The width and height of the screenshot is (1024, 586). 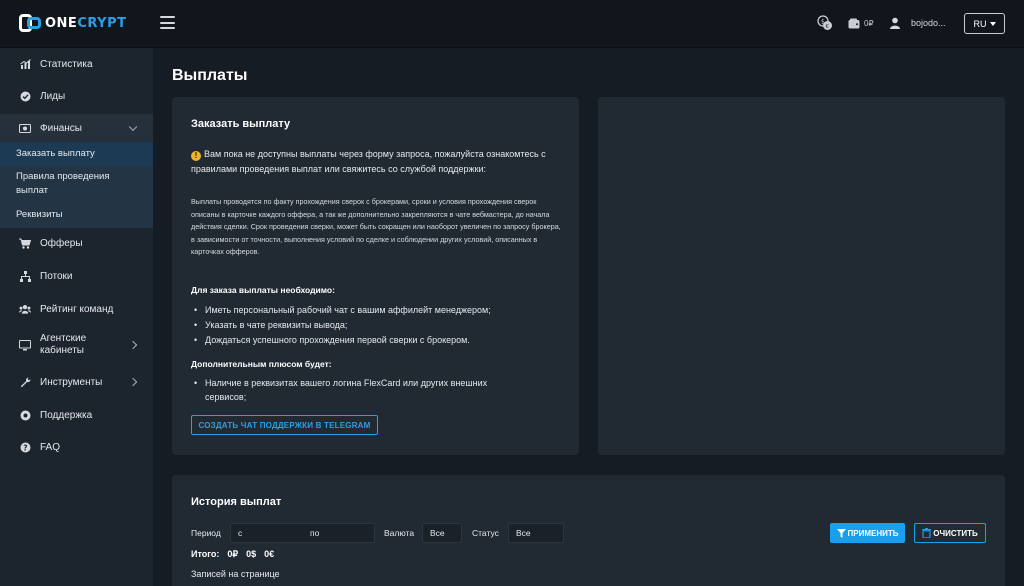 What do you see at coordinates (251, 554) in the screenshot?
I see `total-usd: 0$` at bounding box center [251, 554].